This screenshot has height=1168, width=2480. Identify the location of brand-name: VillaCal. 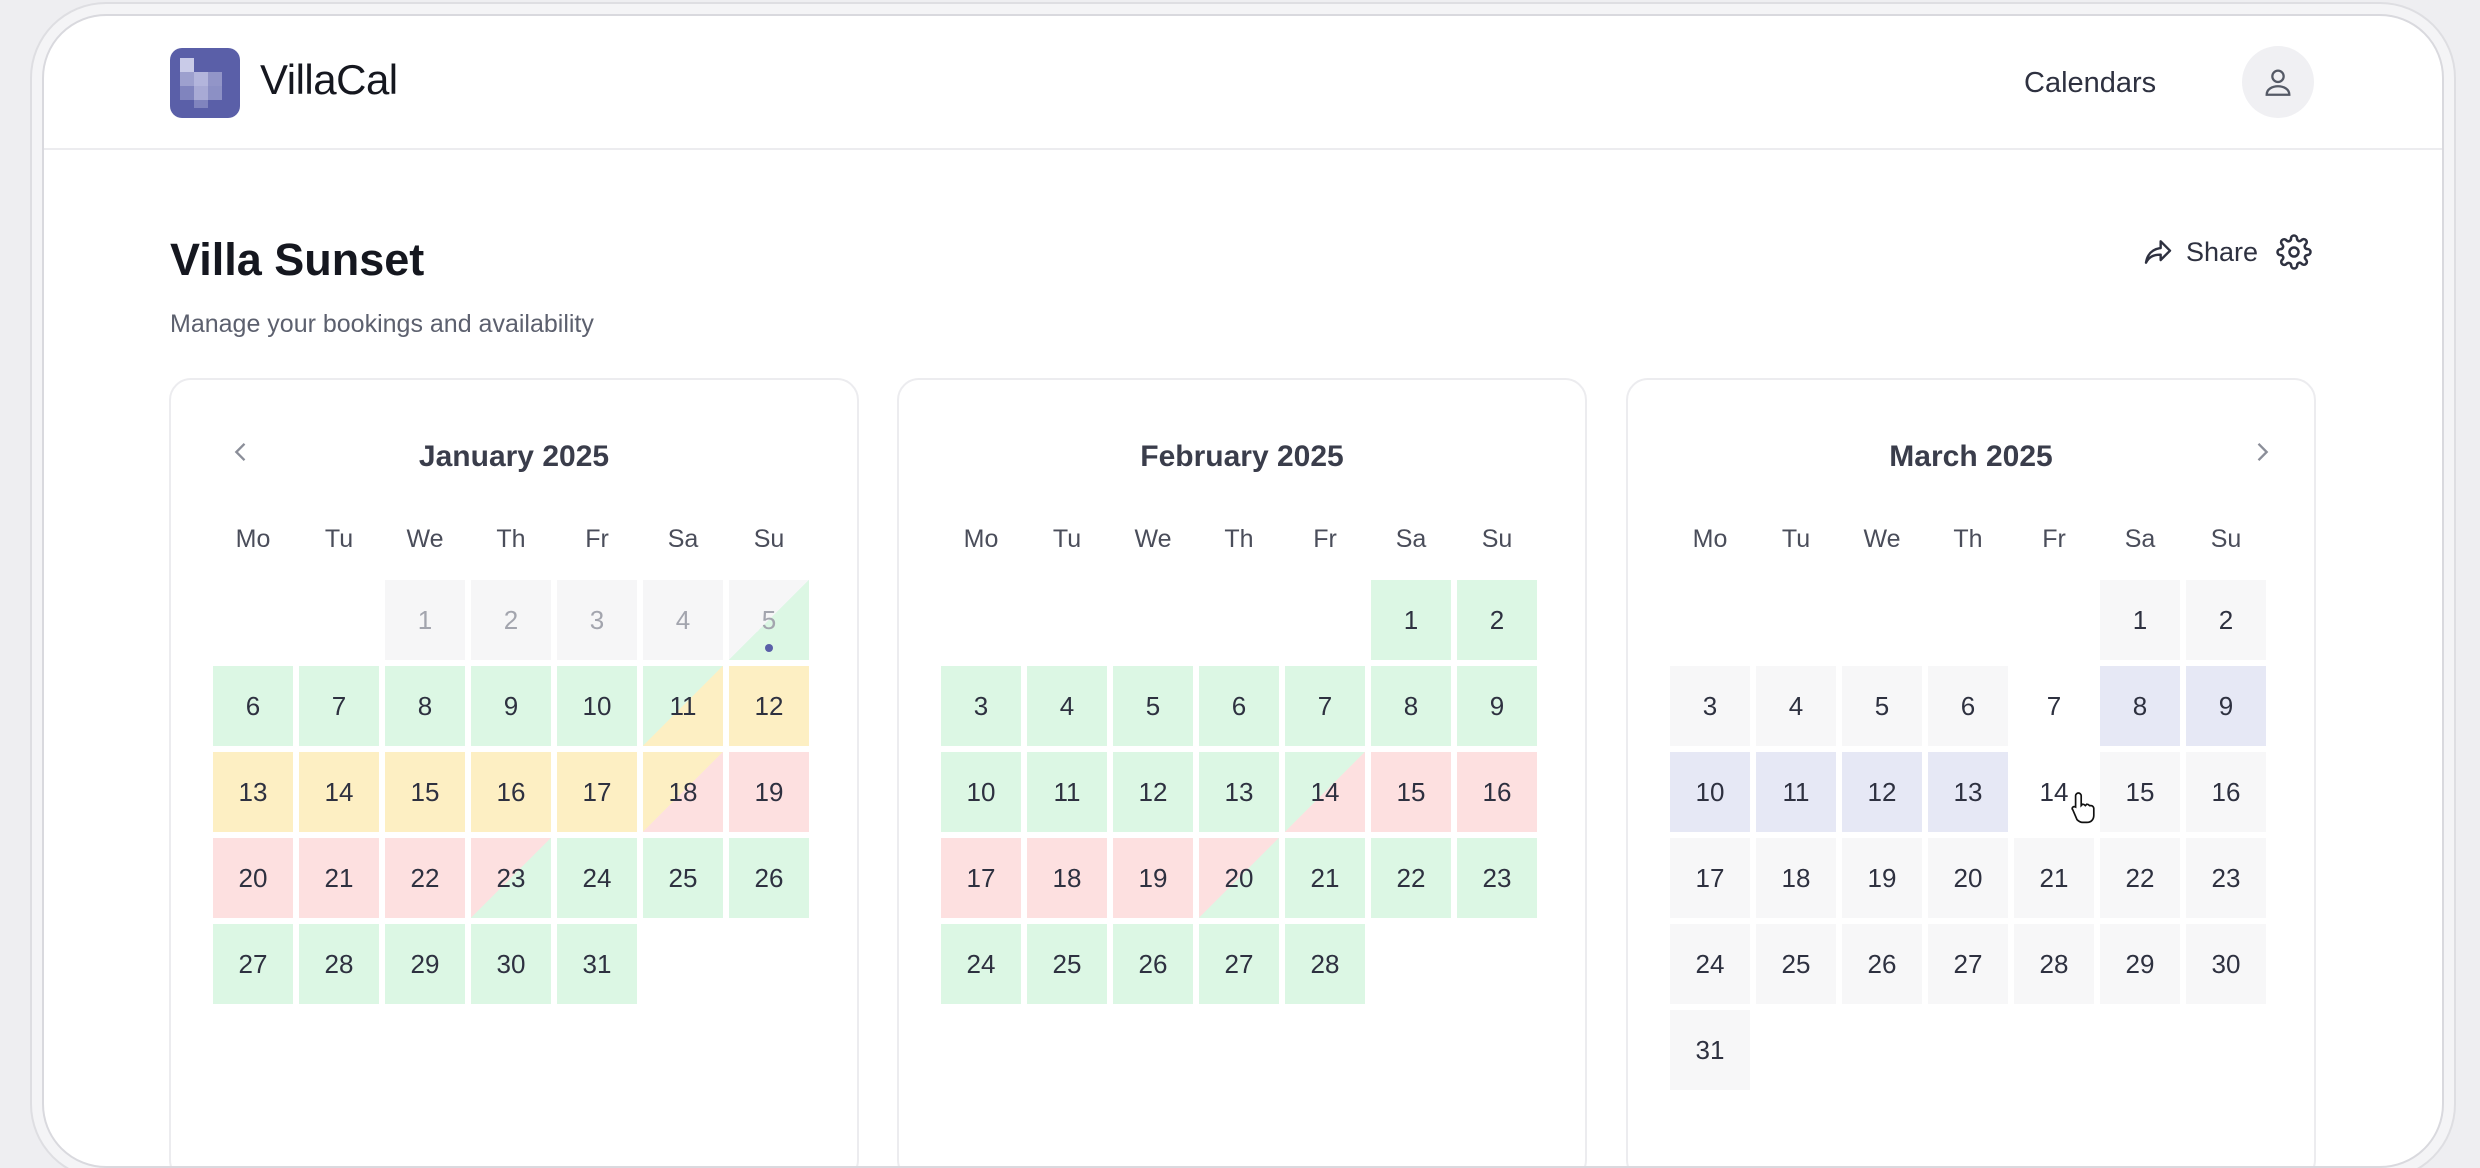
(329, 80).